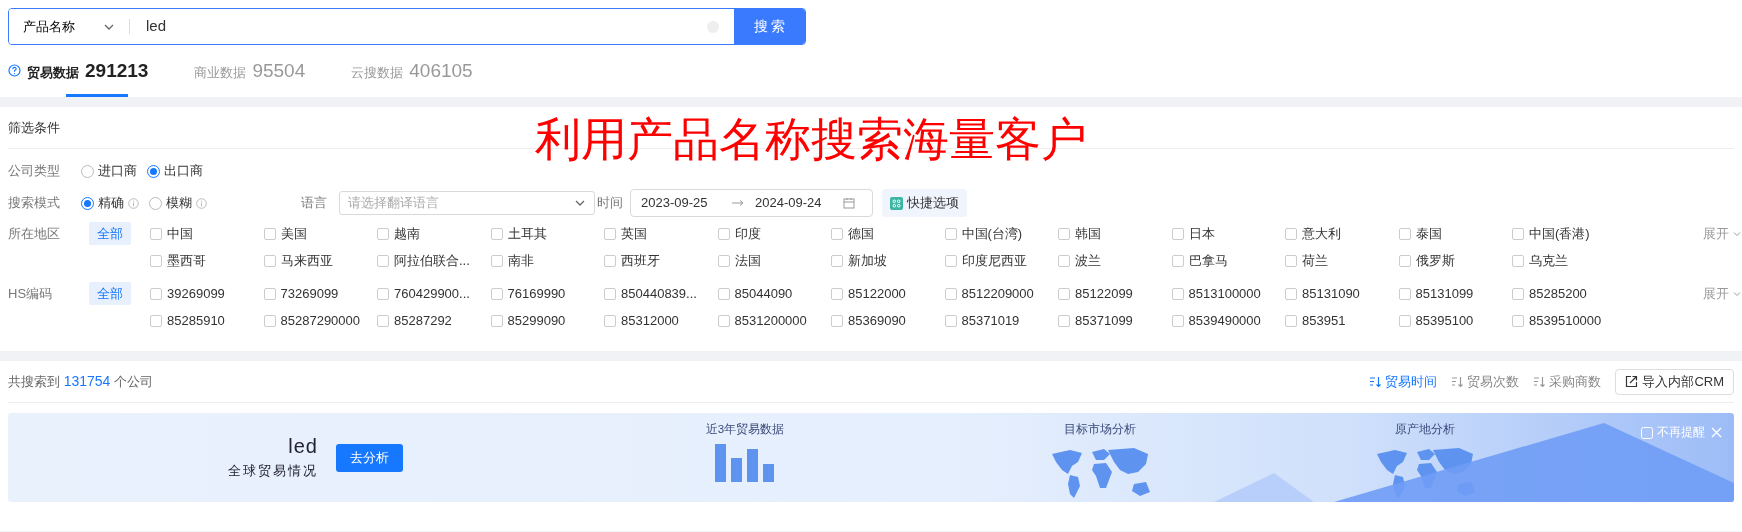 The width and height of the screenshot is (1742, 532). Describe the element at coordinates (774, 260) in the screenshot. I see `checkbox-option: 法国` at that location.